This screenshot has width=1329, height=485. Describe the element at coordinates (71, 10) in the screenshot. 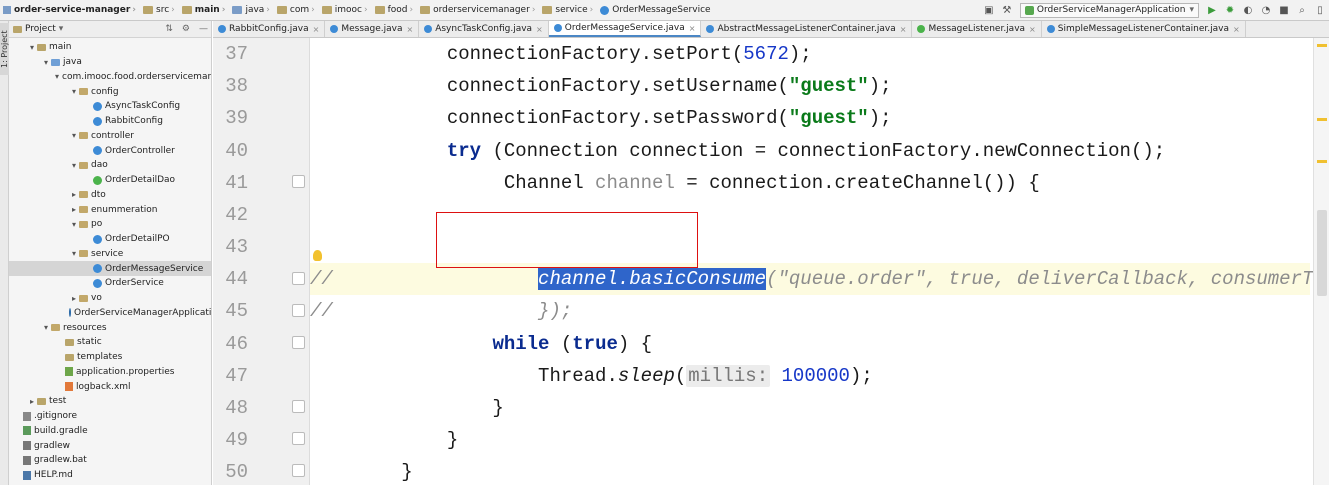

I see `breadcrumb-item: order-service-manager ›` at that location.